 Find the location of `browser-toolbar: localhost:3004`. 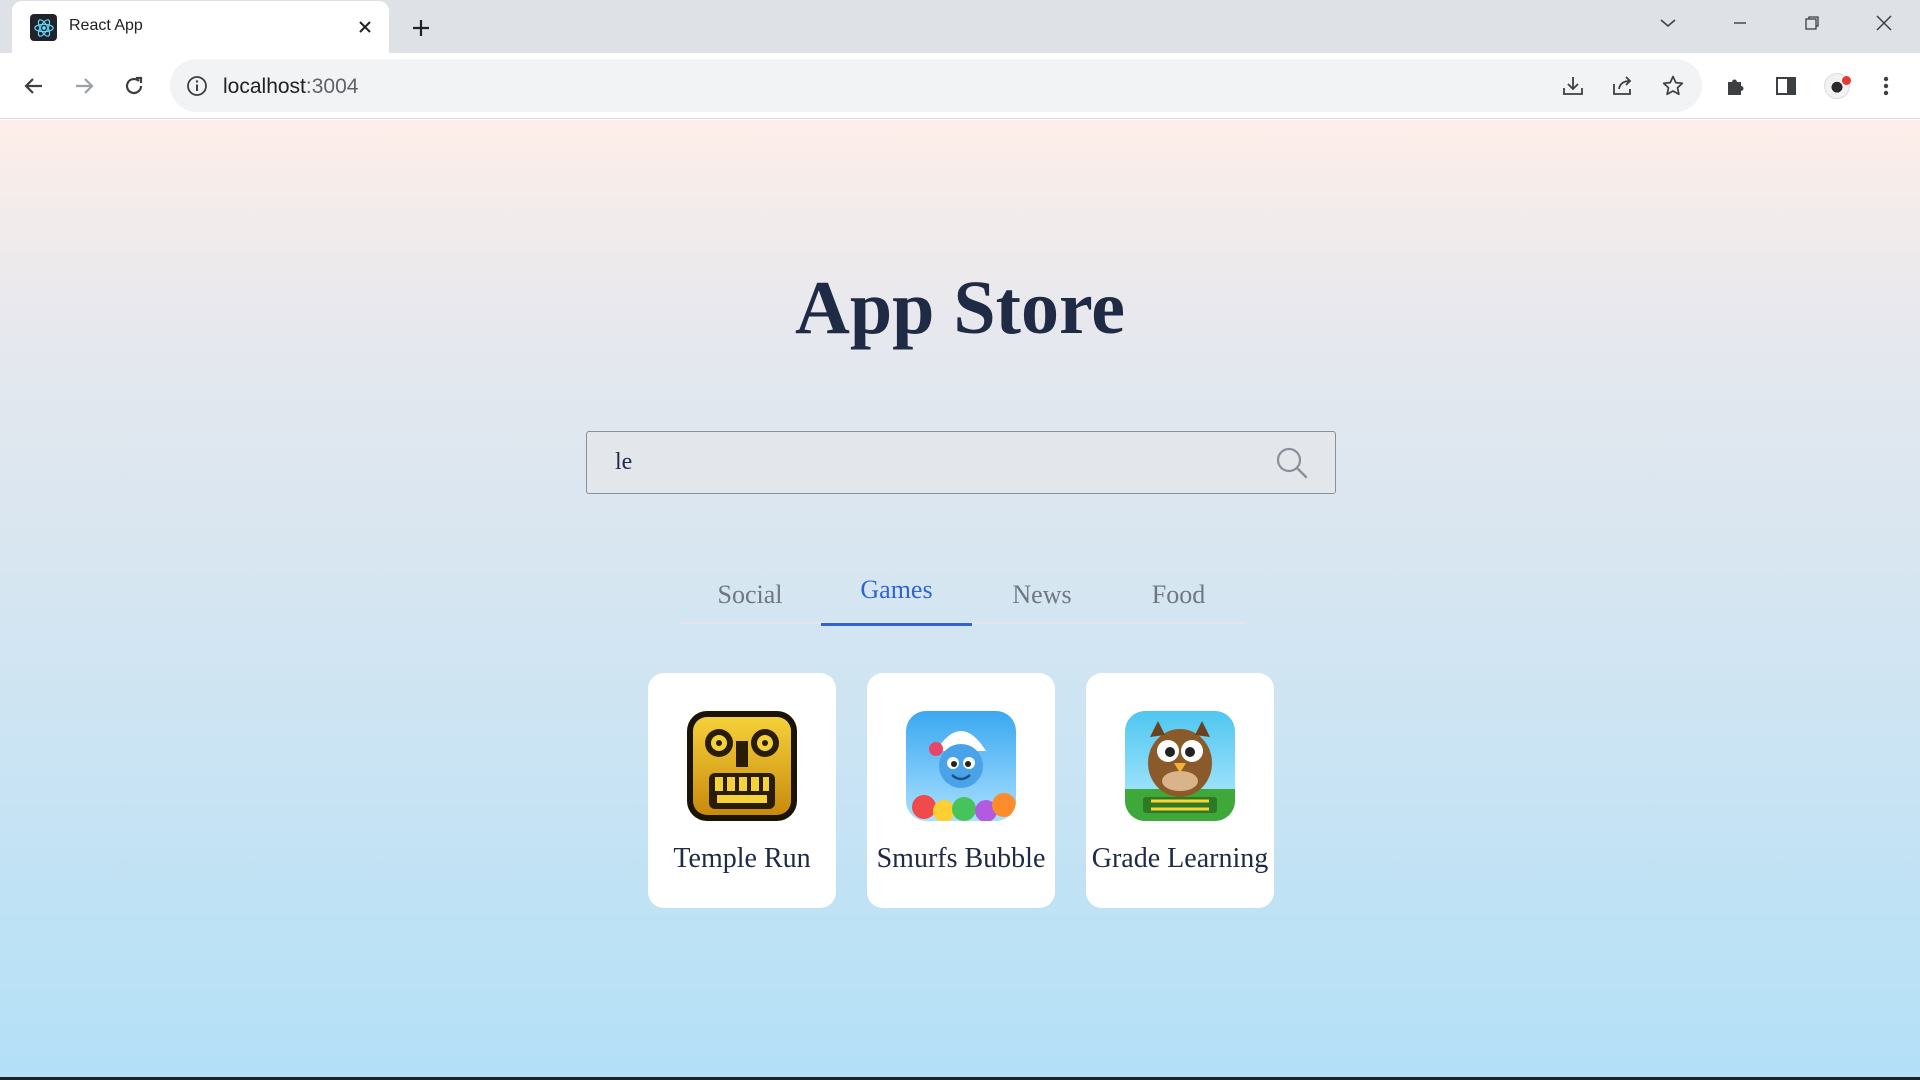

browser-toolbar: localhost:3004 is located at coordinates (960, 86).